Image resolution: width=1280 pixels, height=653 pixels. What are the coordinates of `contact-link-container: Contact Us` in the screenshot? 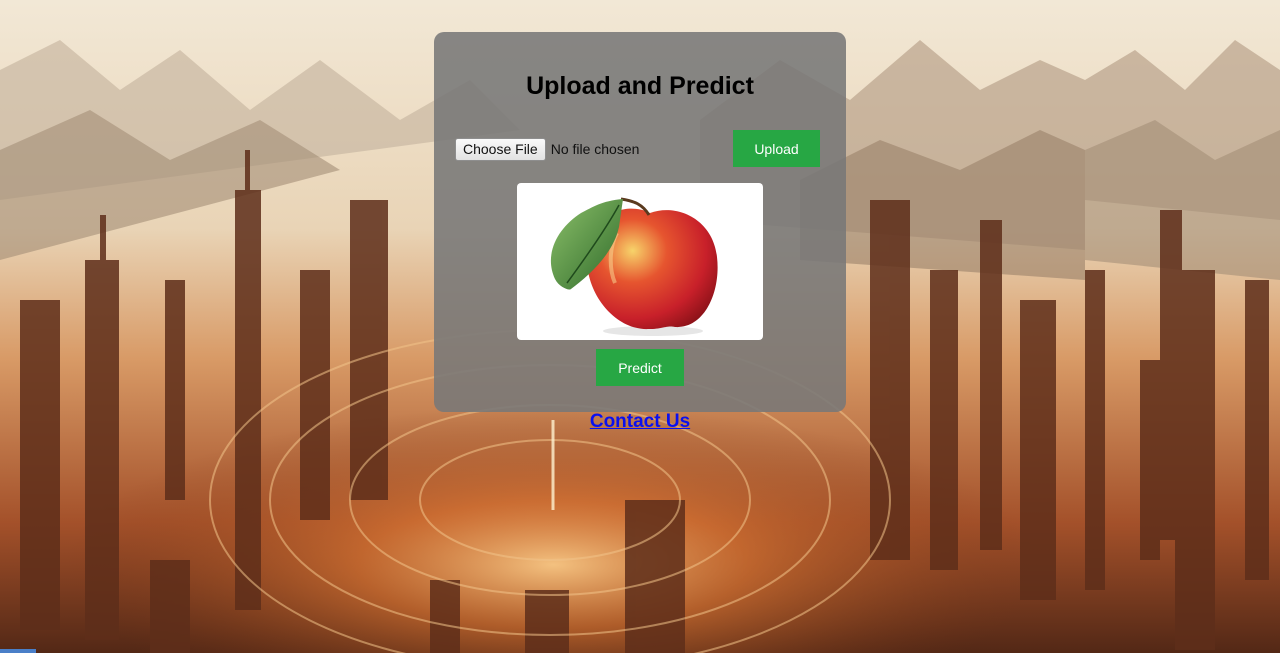 It's located at (640, 422).